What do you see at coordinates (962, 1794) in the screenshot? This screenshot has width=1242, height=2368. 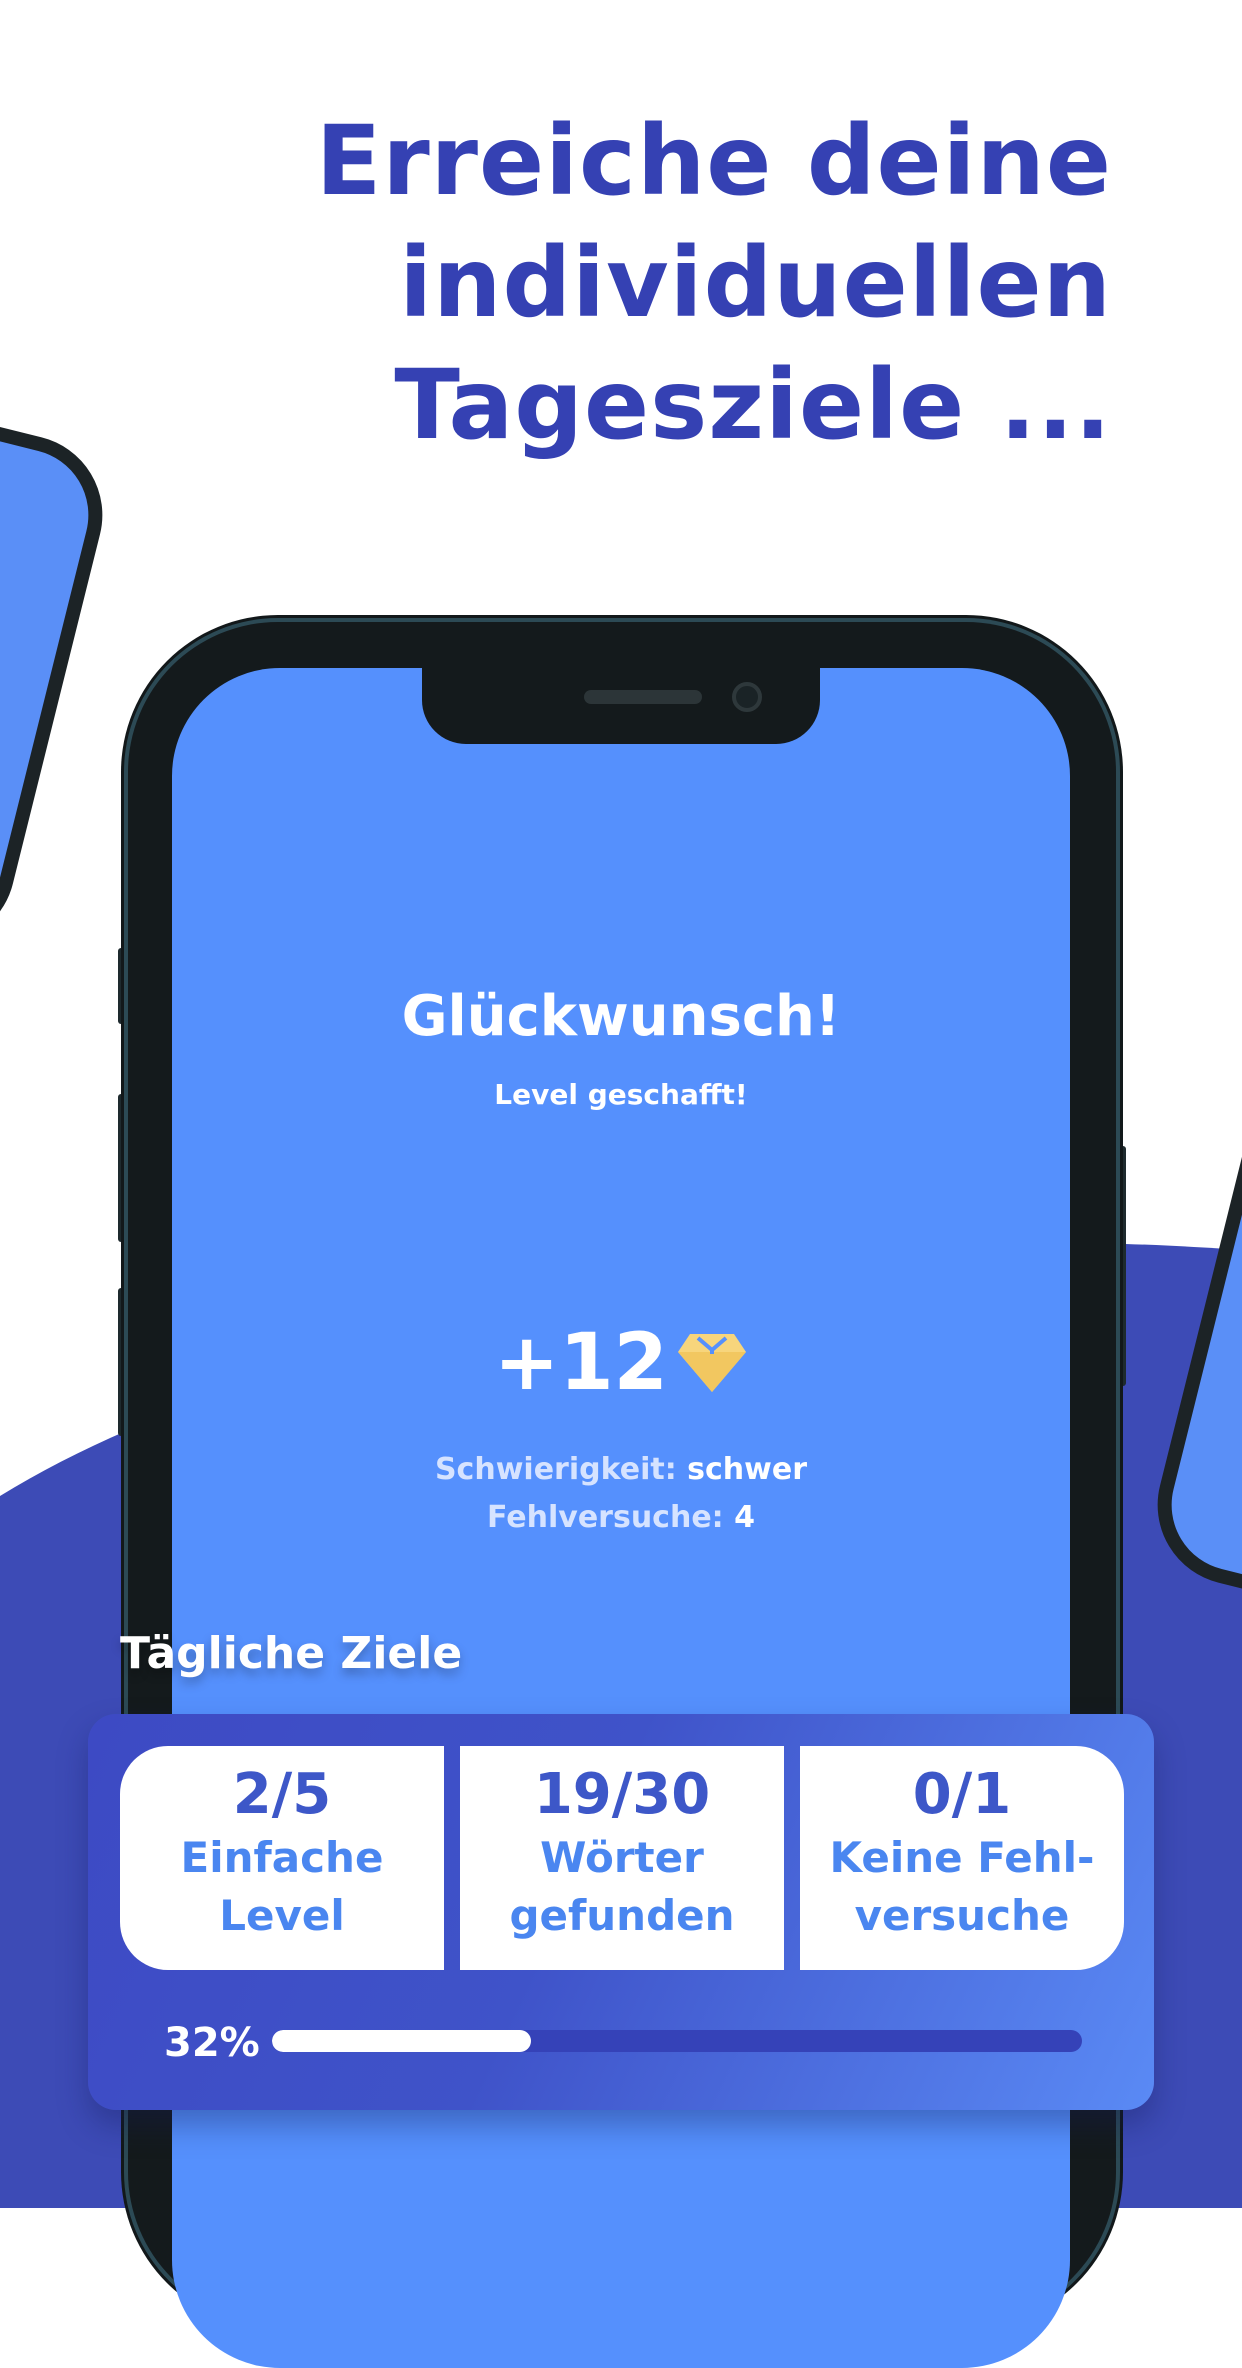 I see `goal-value: 0/1` at bounding box center [962, 1794].